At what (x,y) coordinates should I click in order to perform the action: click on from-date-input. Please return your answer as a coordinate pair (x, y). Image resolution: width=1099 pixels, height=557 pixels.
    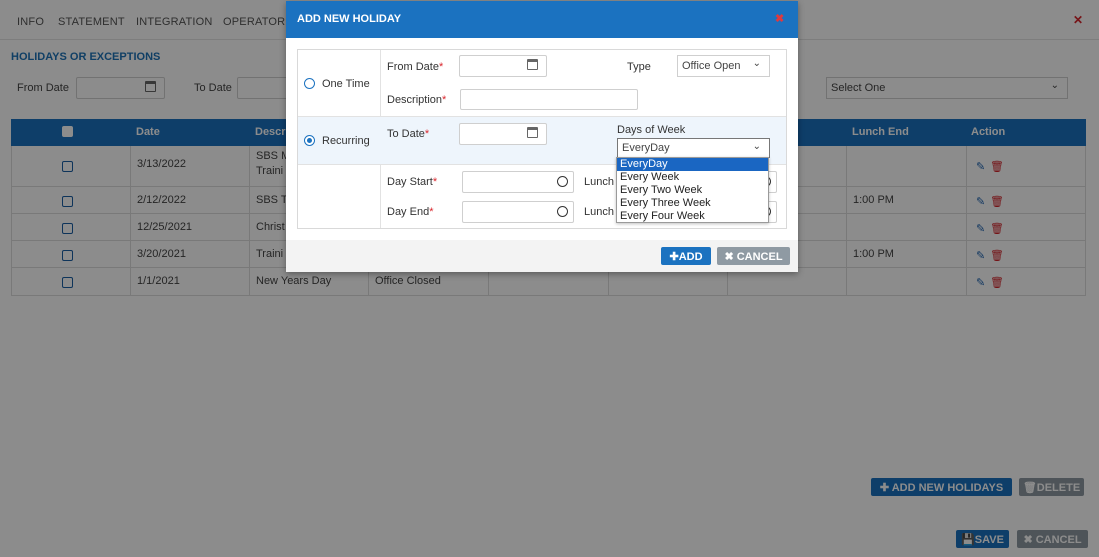
    Looking at the image, I should click on (503, 66).